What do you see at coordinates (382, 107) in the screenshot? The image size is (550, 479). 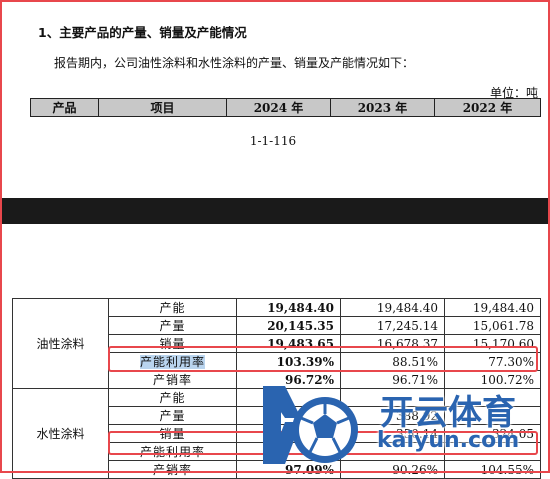 I see `header-2023: 2023 年` at bounding box center [382, 107].